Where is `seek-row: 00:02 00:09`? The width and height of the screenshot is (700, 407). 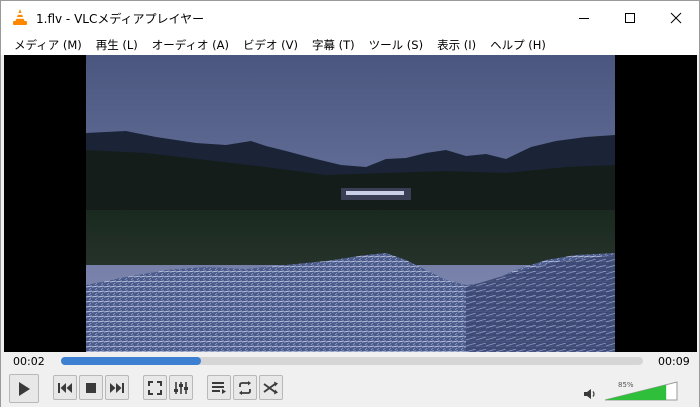 seek-row: 00:02 00:09 is located at coordinates (350, 362).